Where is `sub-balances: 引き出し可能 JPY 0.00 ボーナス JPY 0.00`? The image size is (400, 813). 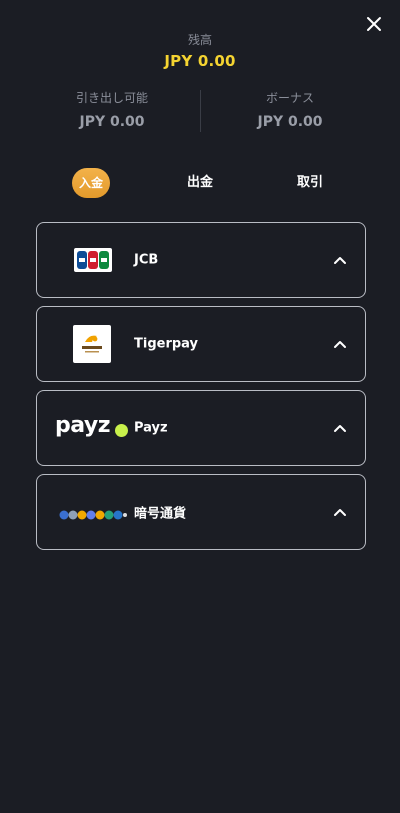
sub-balances: 引き出し可能 JPY 0.00 ボーナス JPY 0.00 is located at coordinates (200, 111).